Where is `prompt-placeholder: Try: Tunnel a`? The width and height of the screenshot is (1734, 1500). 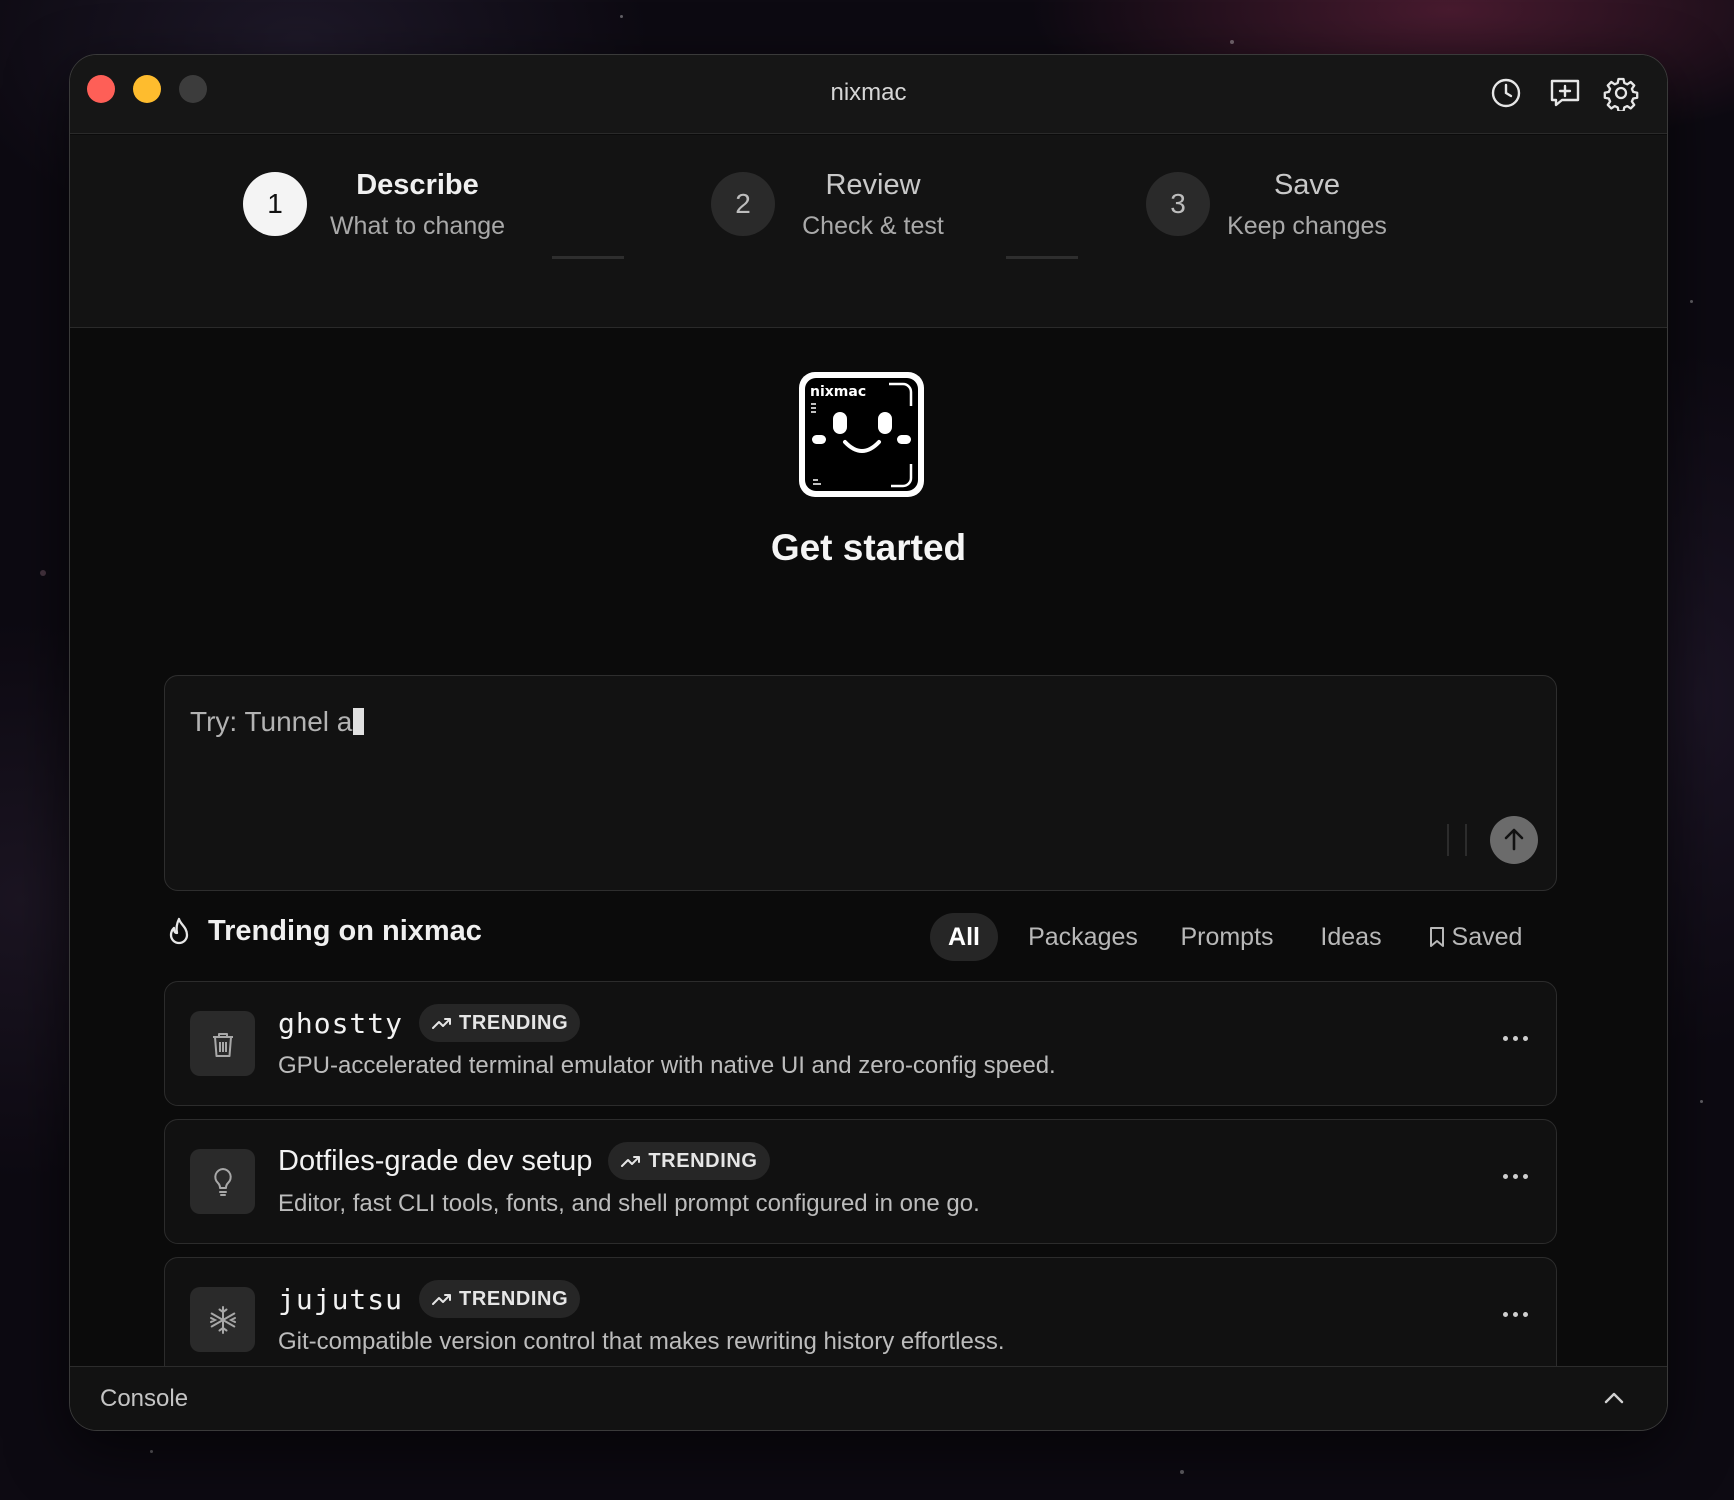
prompt-placeholder: Try: Tunnel a is located at coordinates (277, 722).